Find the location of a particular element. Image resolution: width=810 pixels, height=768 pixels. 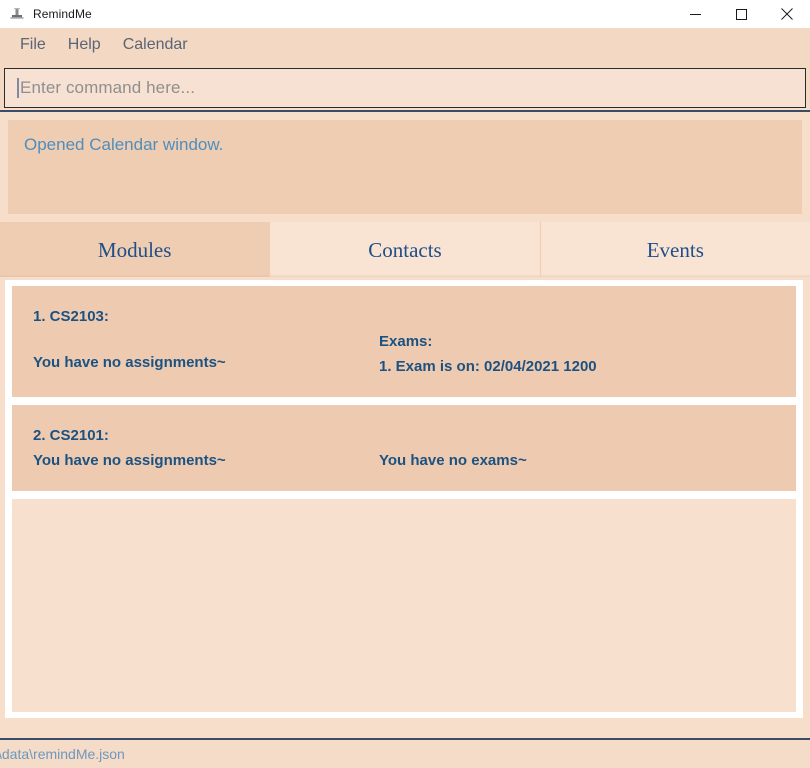

maximize-button is located at coordinates (741, 14).